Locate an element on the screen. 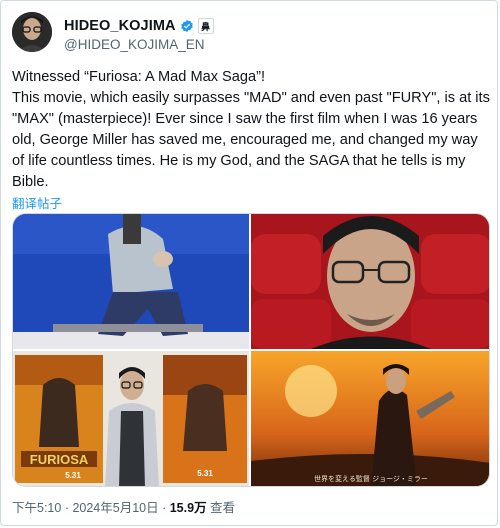 The width and height of the screenshot is (500, 528). author-name-row: HIDEO_KOJIMA 鼻 is located at coordinates (139, 26).